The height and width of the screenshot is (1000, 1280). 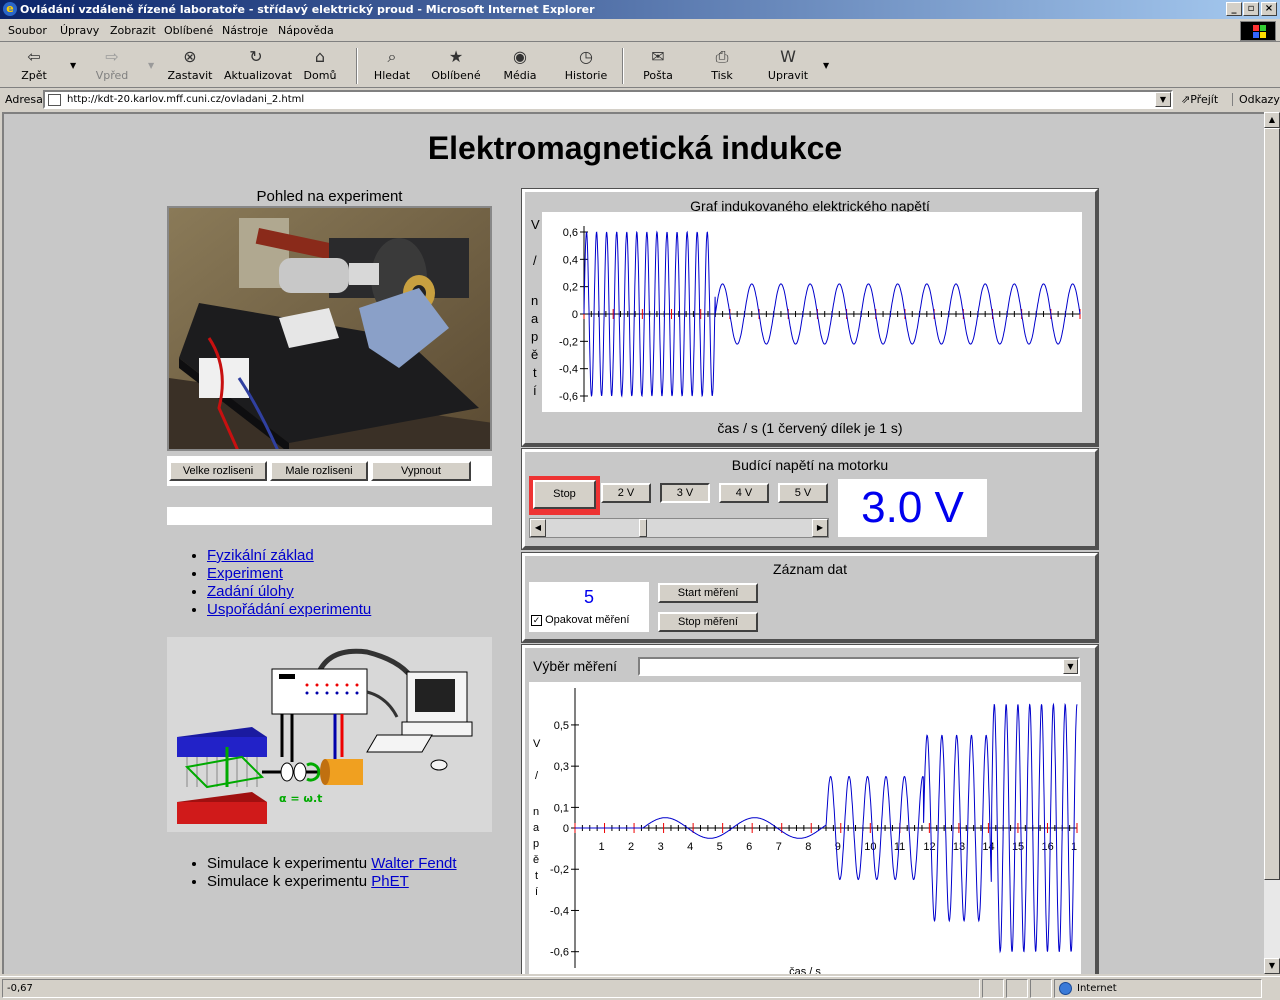 What do you see at coordinates (392, 56) in the screenshot?
I see `search-icon: ⌕` at bounding box center [392, 56].